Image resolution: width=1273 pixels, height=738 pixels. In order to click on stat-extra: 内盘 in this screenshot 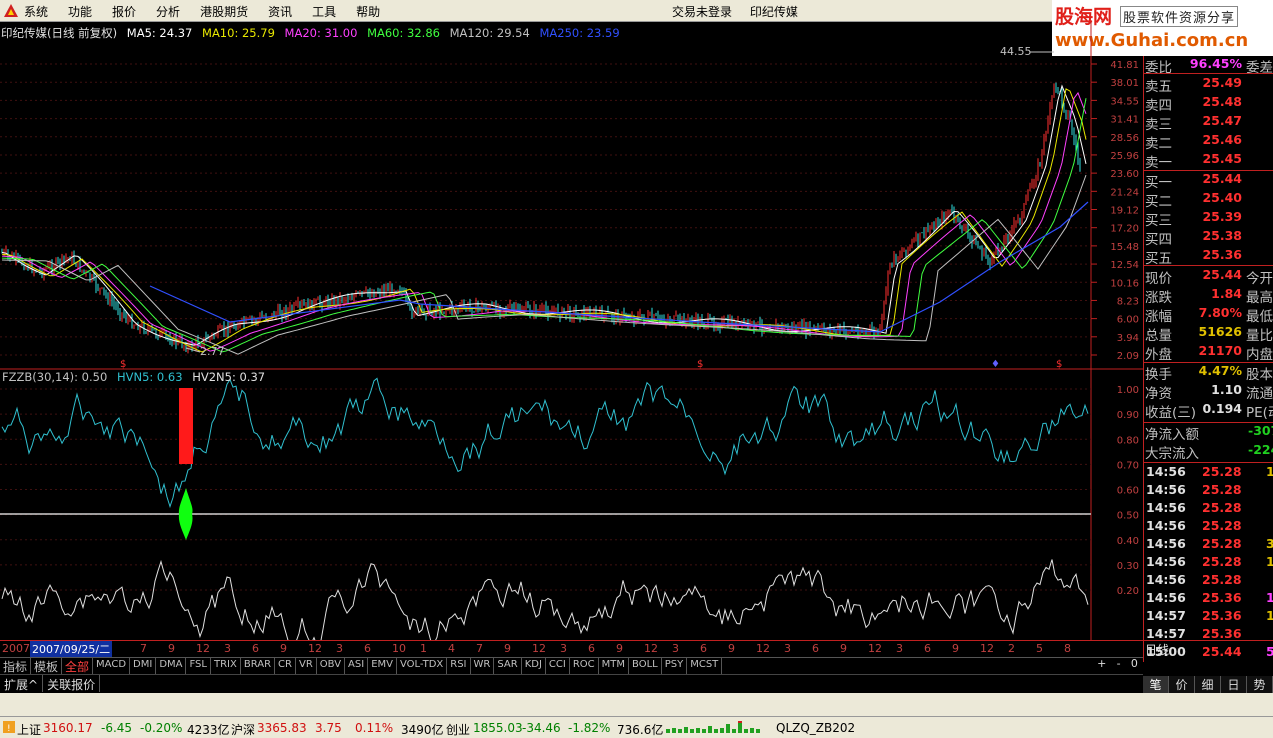, I will do `click(1259, 355)`.